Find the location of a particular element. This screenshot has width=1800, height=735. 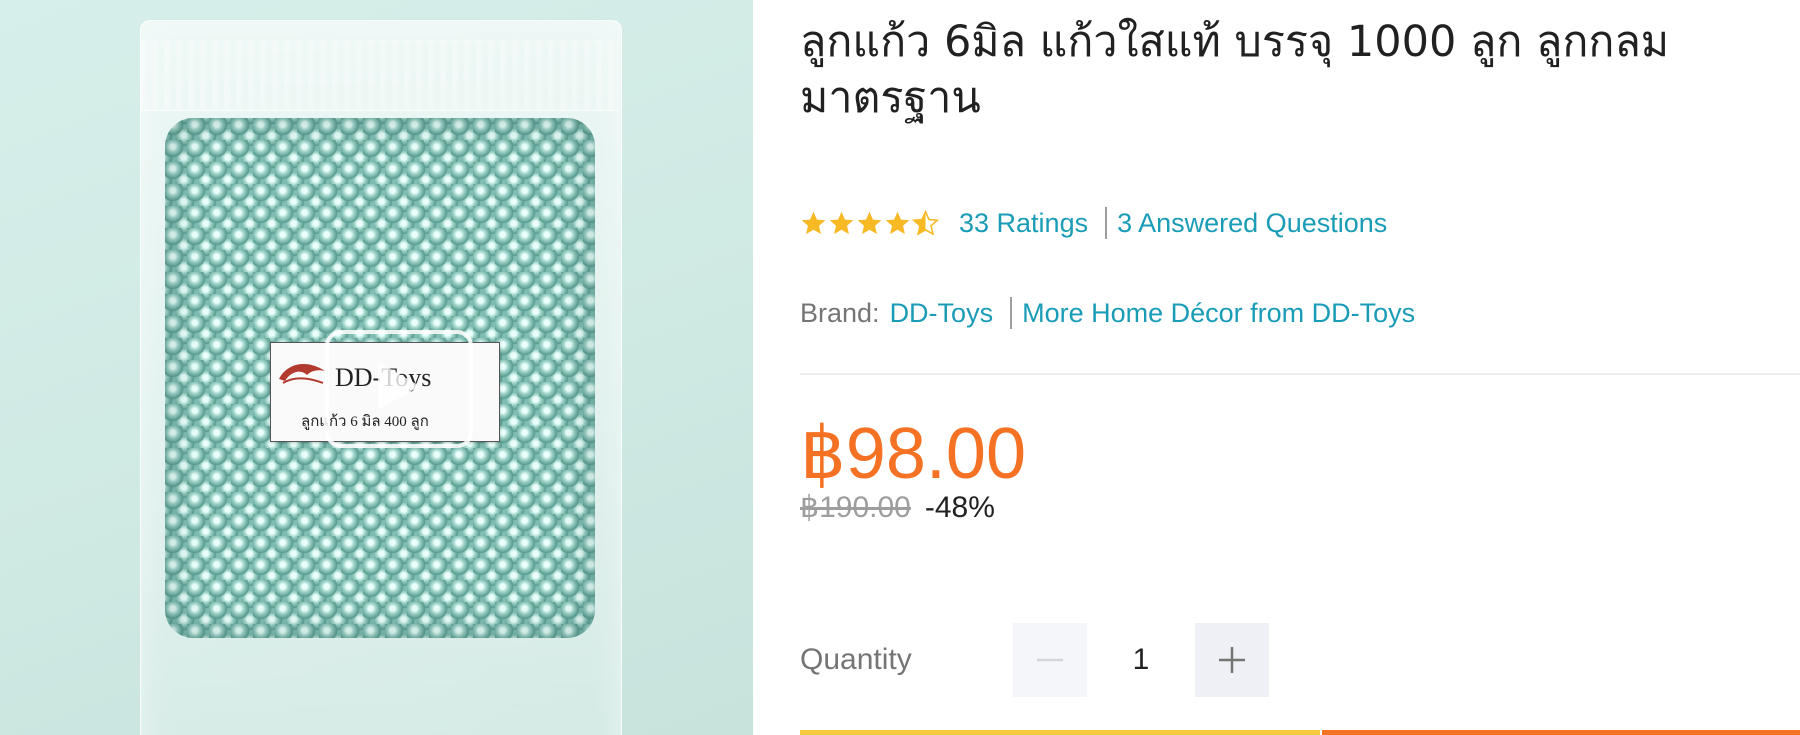

add-to-cart-button is located at coordinates (1561, 732).